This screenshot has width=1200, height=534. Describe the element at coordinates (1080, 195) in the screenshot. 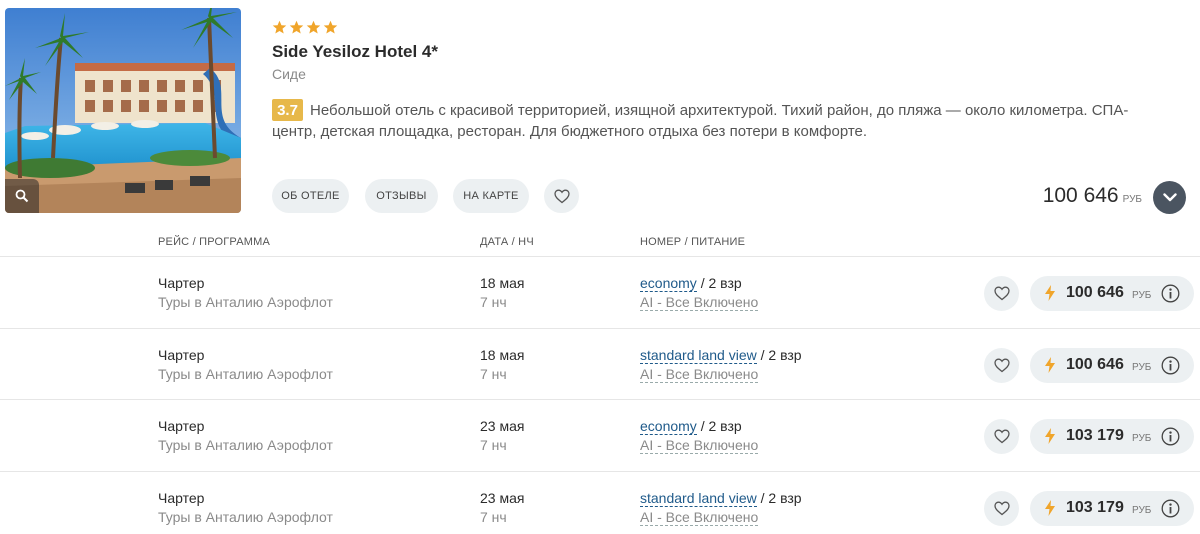

I see `hotel-price-value: 100 646` at that location.